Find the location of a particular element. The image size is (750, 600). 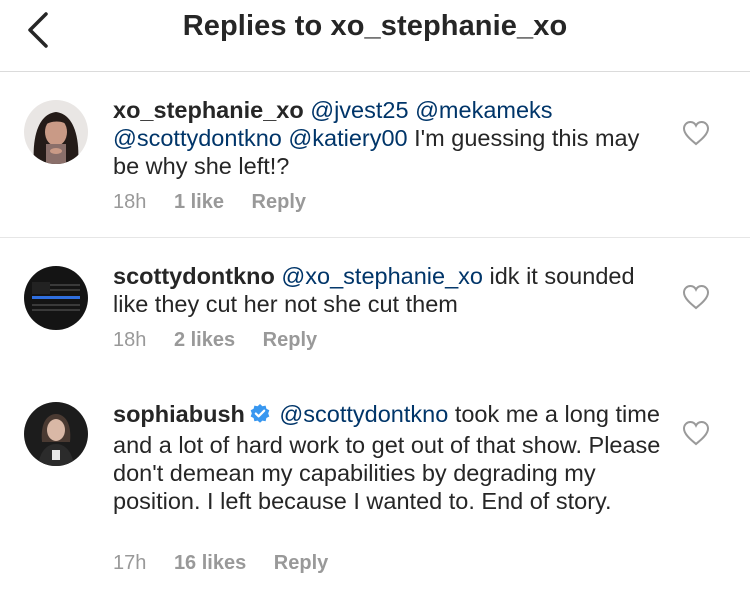

comment-username: scottydontkno is located at coordinates (194, 276).